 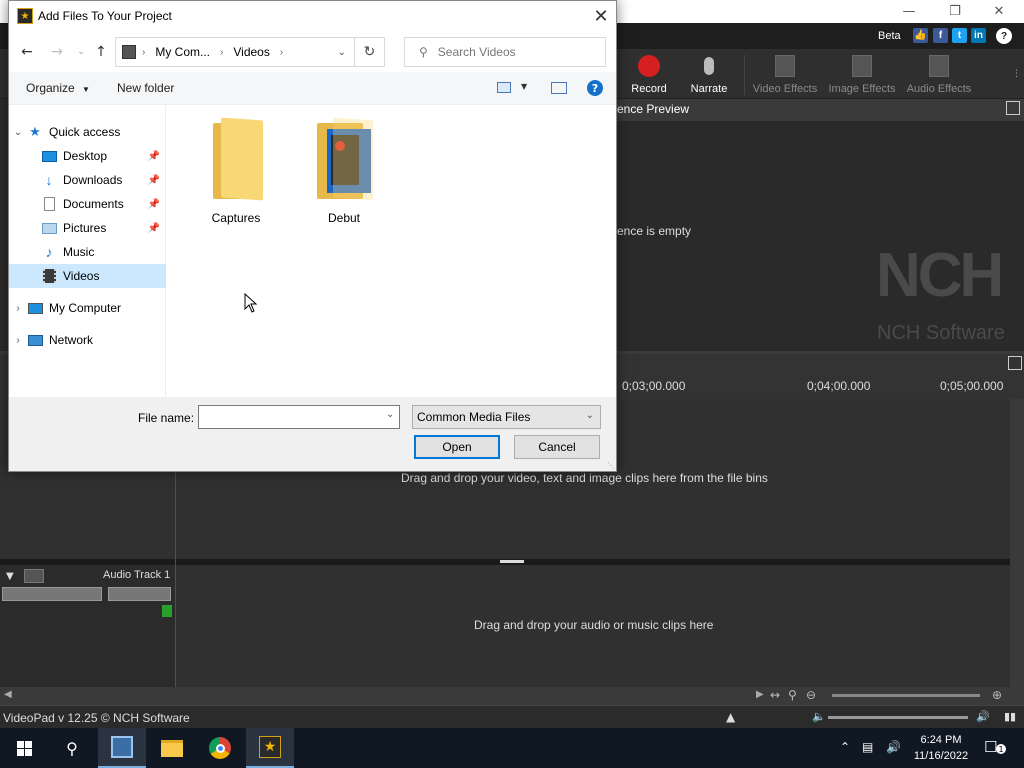 What do you see at coordinates (344, 173) in the screenshot?
I see `folder-debut: Debut` at bounding box center [344, 173].